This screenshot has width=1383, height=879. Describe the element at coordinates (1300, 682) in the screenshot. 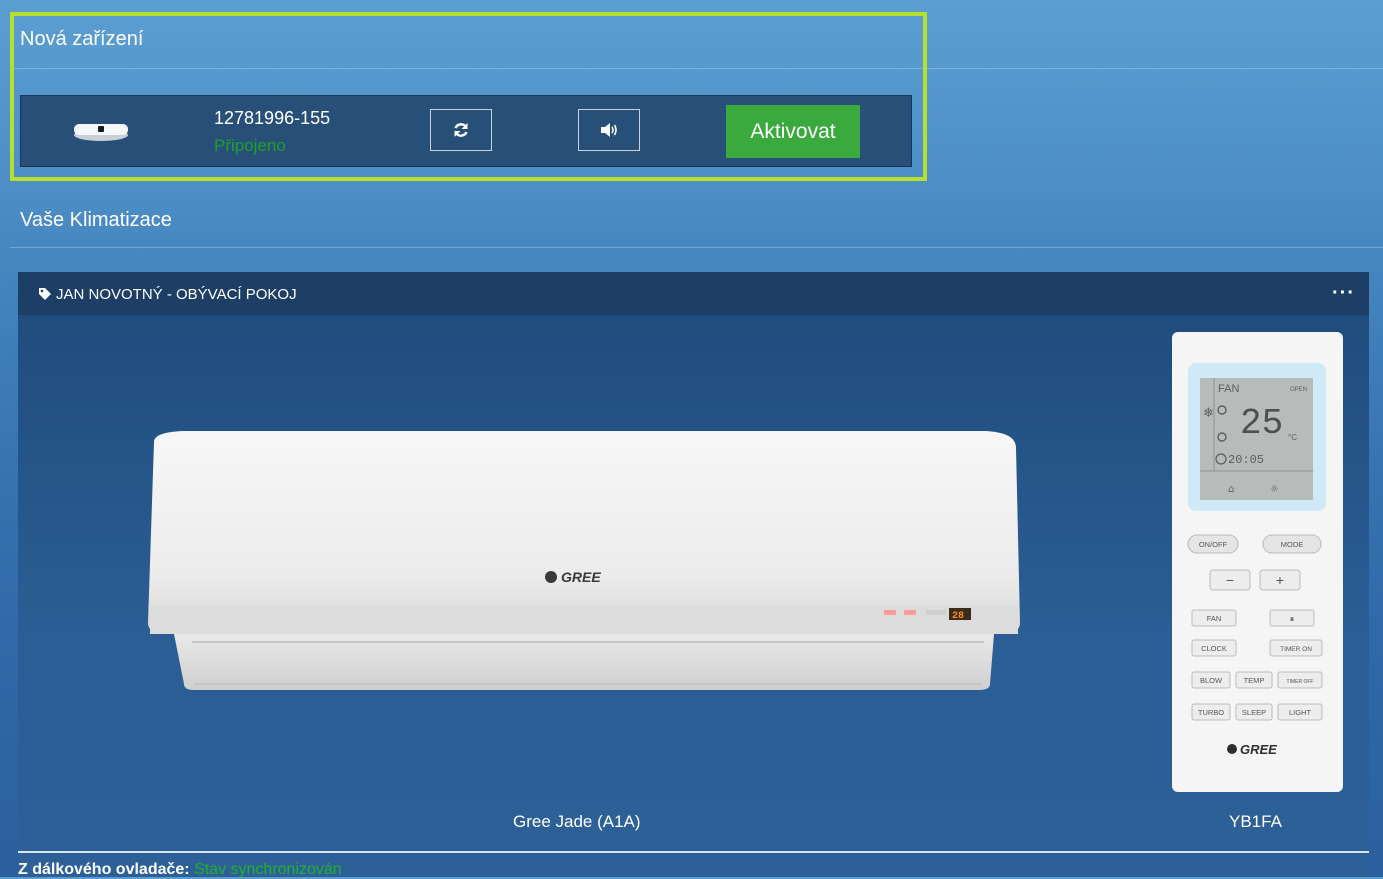

I see `svg-text: TIMER OFF` at that location.